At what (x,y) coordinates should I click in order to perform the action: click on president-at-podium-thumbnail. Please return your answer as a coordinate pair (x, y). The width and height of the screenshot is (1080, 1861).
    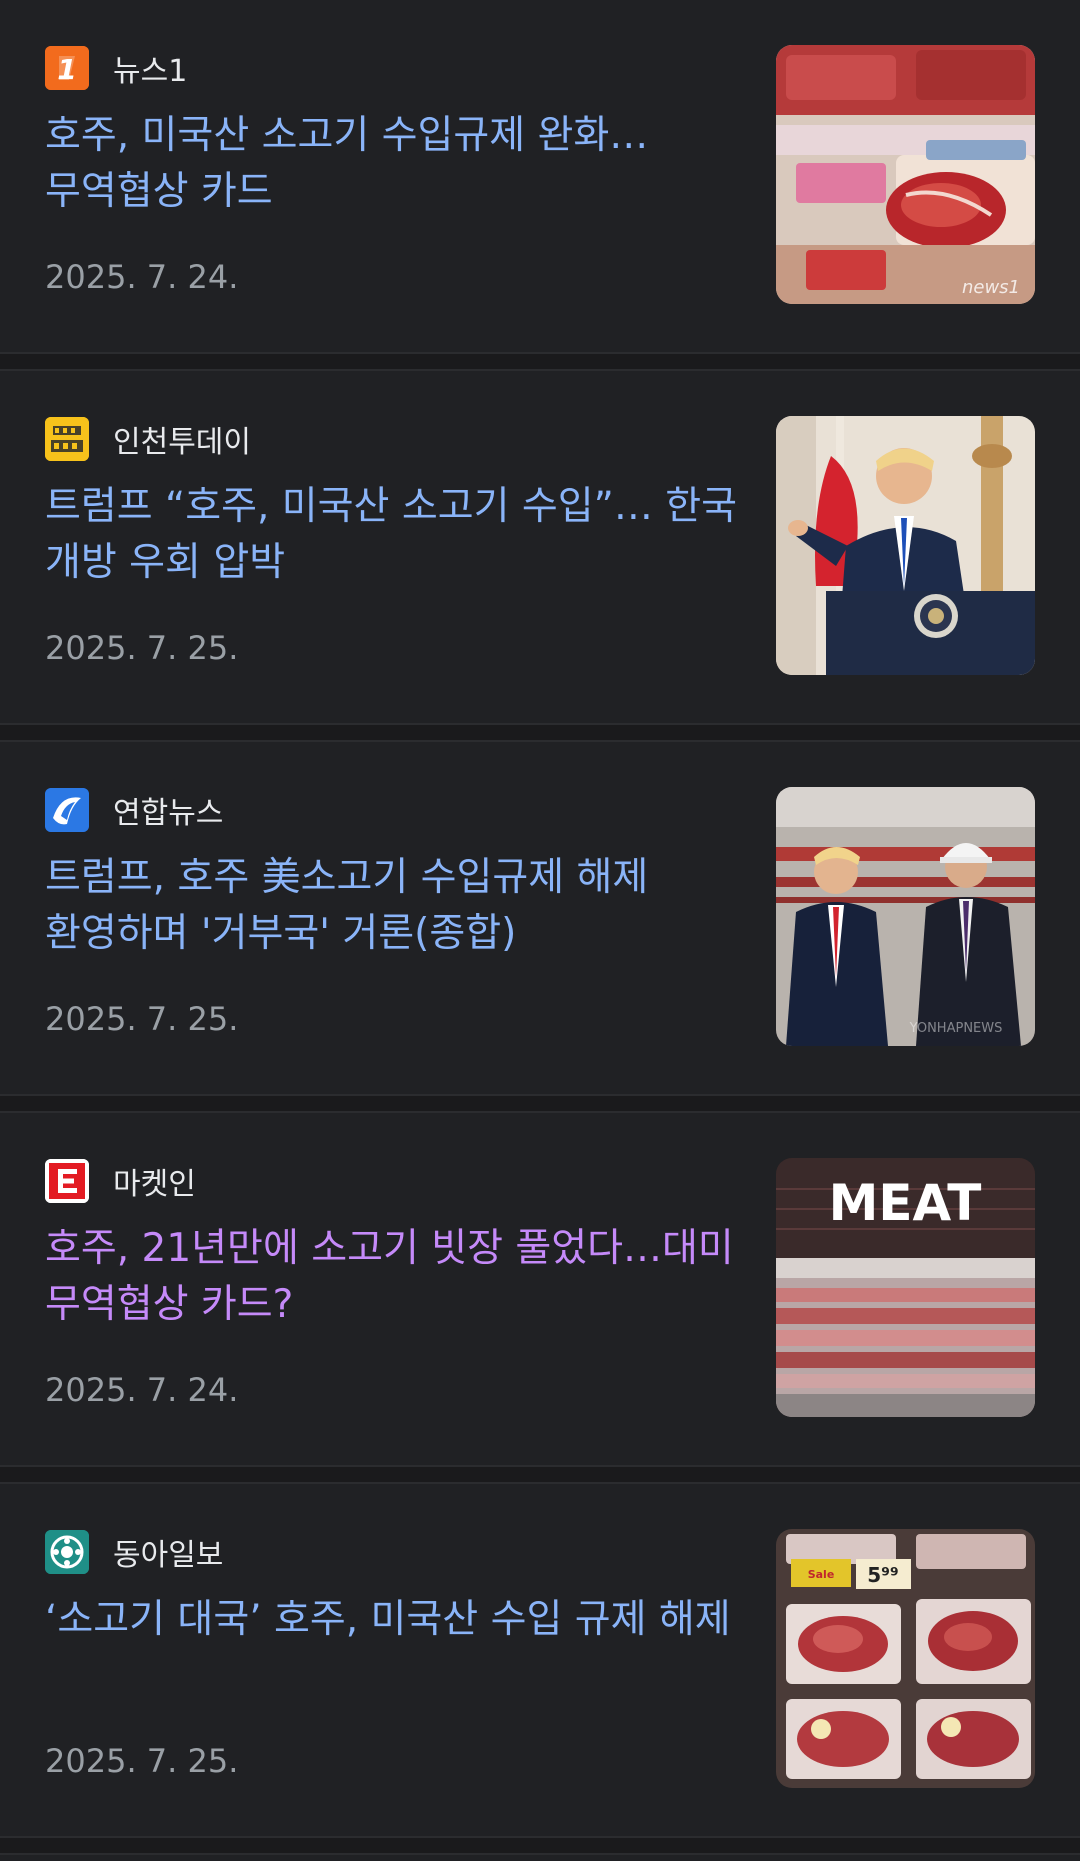
    Looking at the image, I should click on (905, 545).